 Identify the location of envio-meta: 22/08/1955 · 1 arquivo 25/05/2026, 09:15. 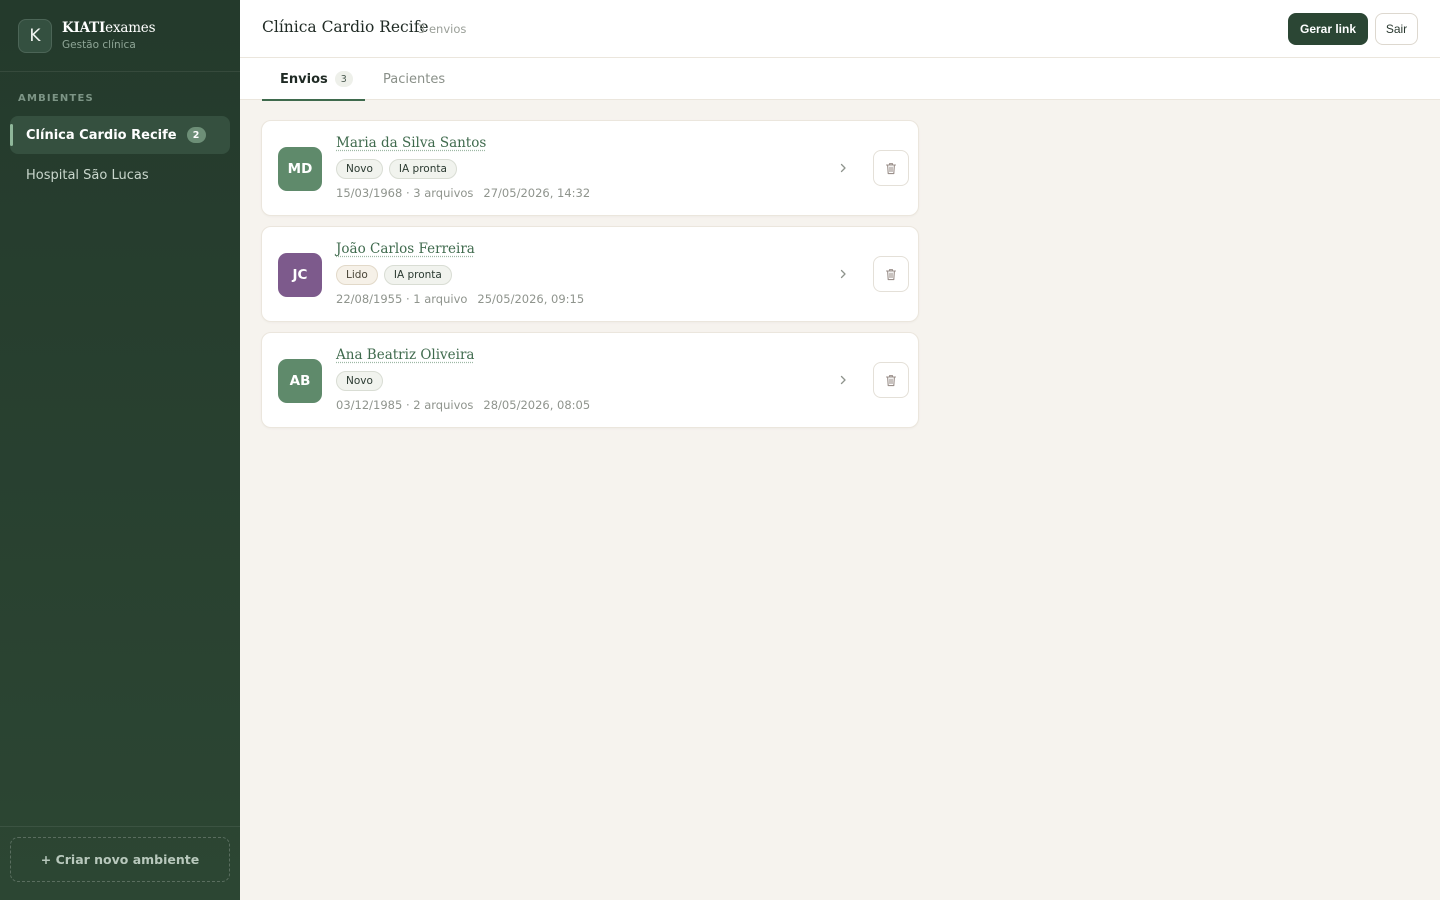
(460, 299).